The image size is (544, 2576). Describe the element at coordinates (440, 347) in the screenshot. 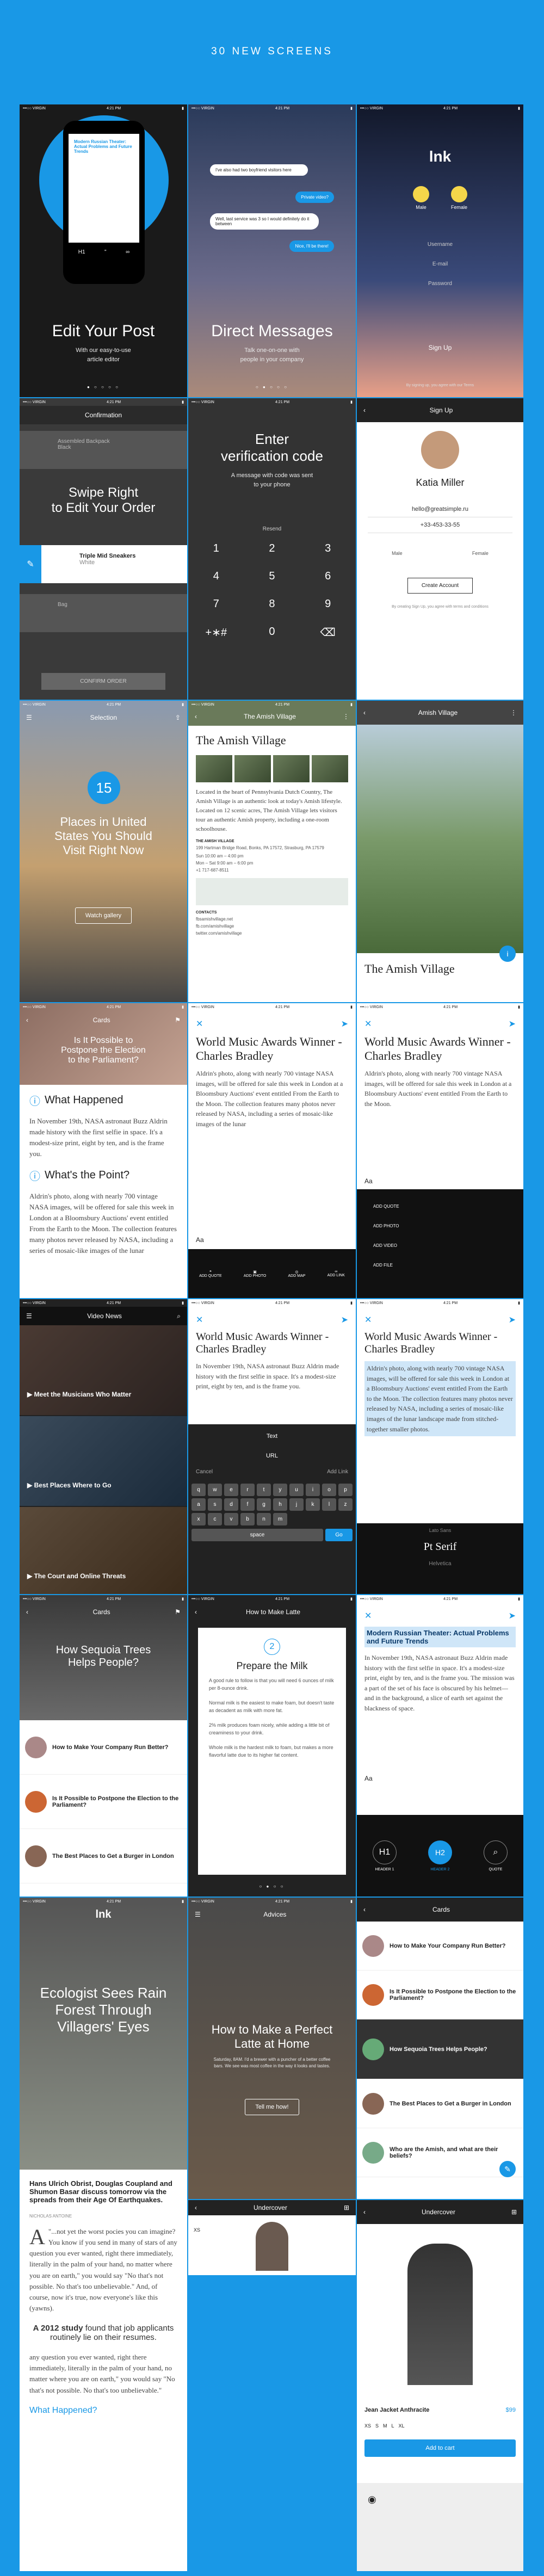

I see `signup-button: Sign Up` at that location.